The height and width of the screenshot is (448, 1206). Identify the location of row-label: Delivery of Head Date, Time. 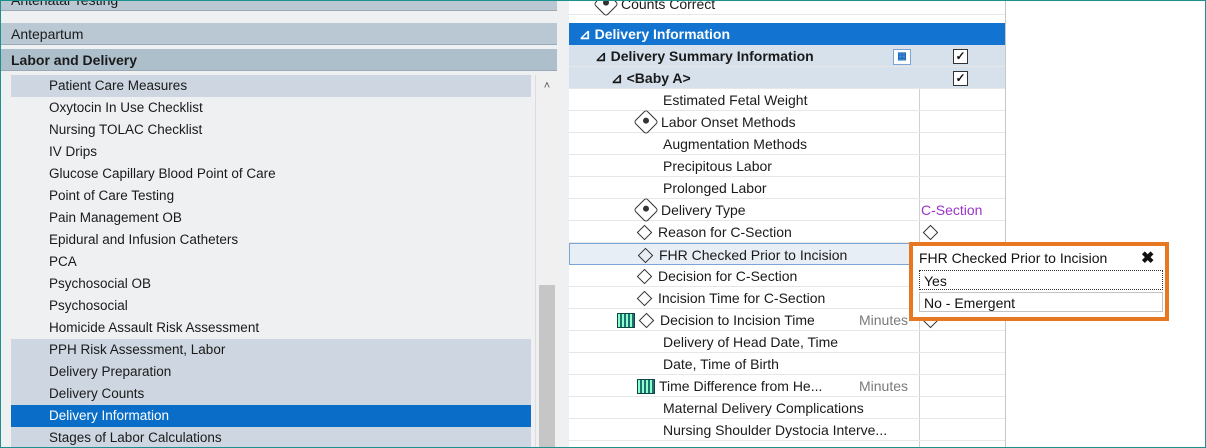
(751, 342).